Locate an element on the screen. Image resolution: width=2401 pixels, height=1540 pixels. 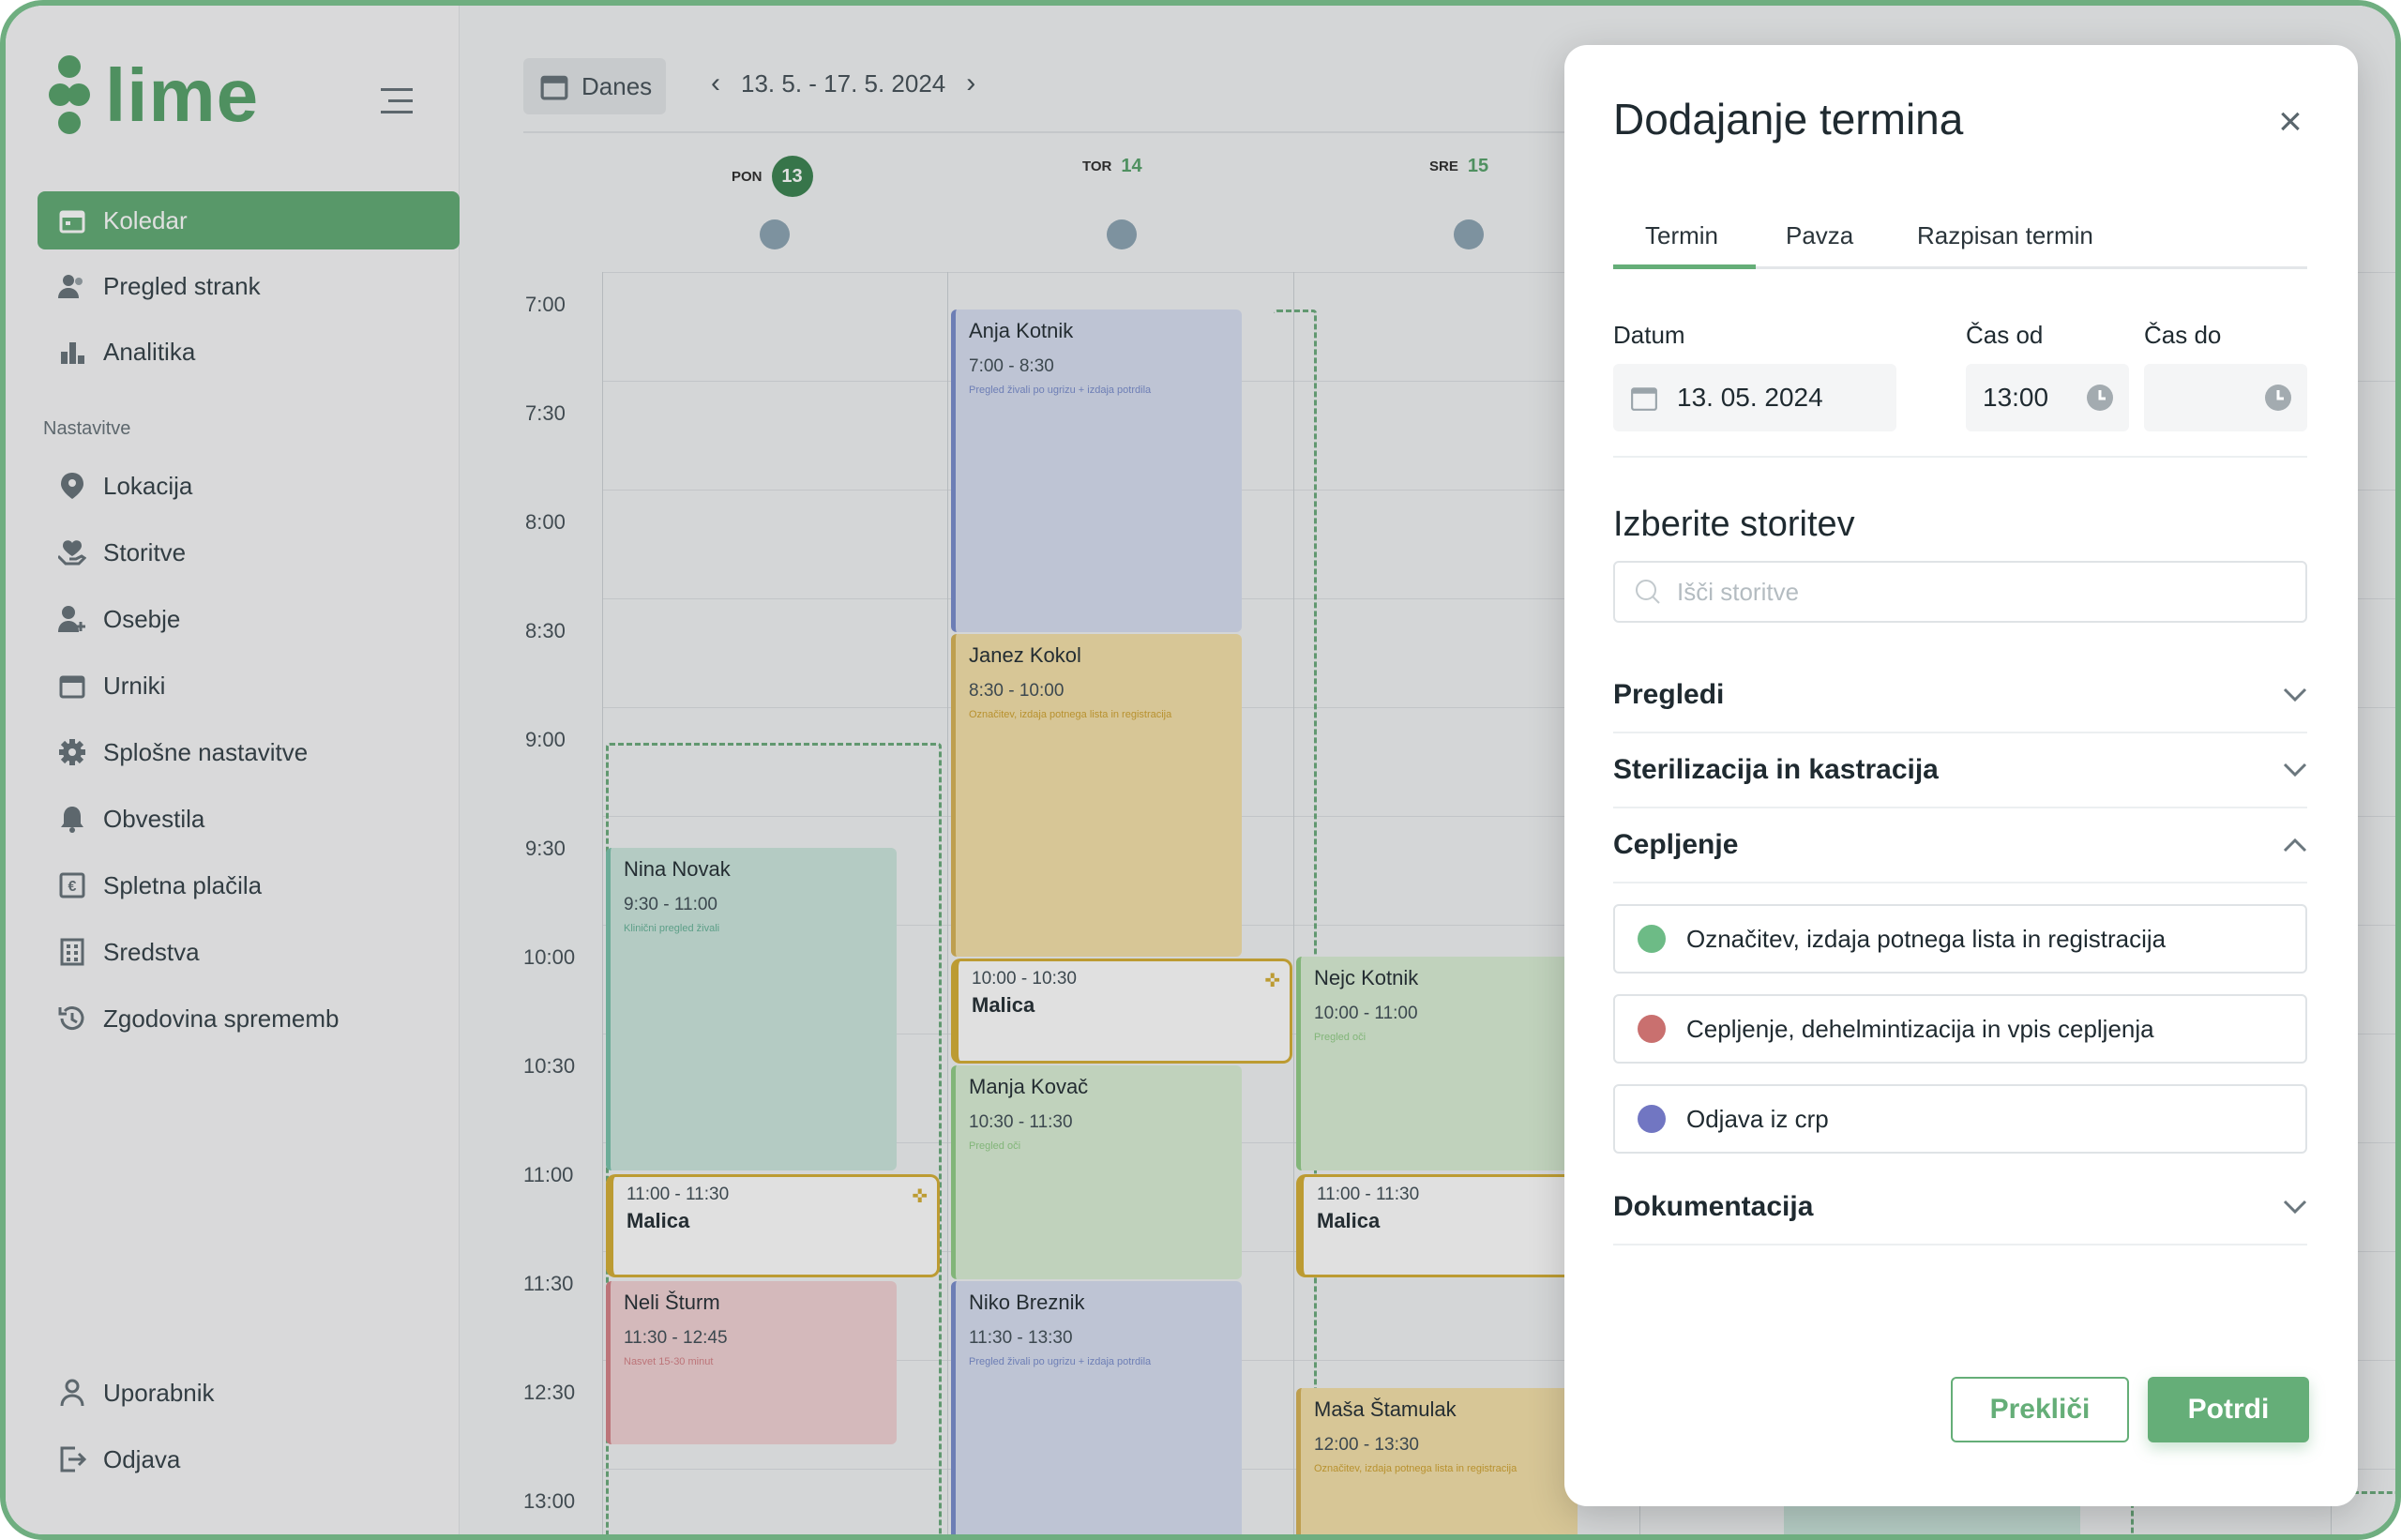
tab-razpisan-termin: Razpisan termin is located at coordinates (2005, 235).